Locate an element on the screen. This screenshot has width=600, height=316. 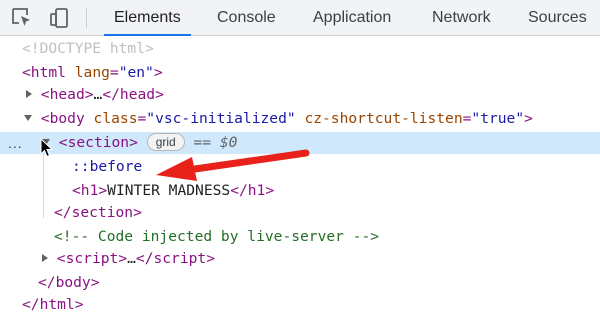
section-children-guide-line is located at coordinates (43, 186).